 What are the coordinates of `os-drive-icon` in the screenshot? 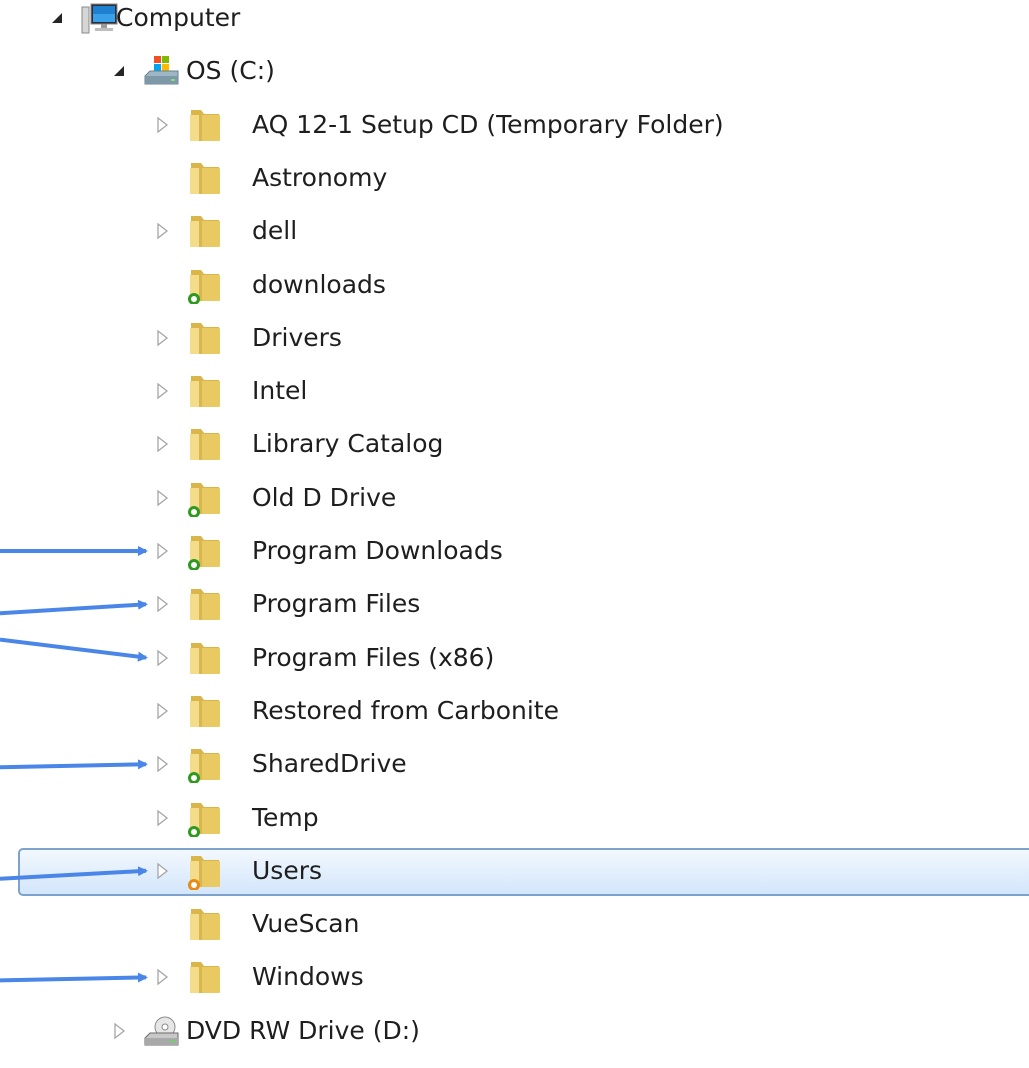 It's located at (162, 71).